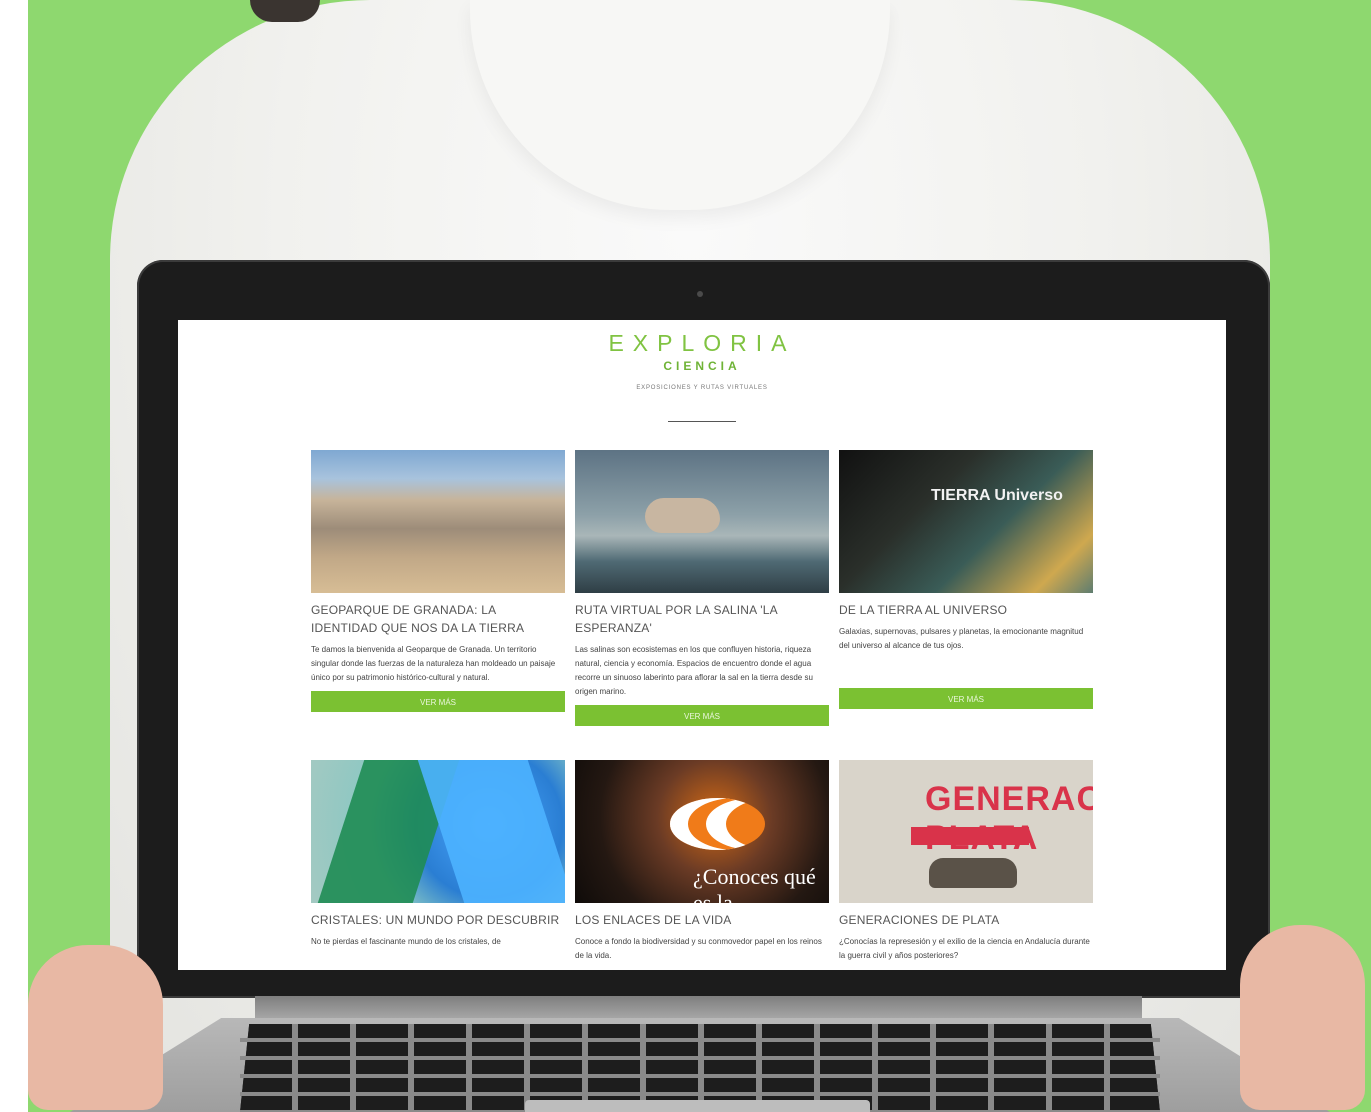  What do you see at coordinates (700, 1068) in the screenshot?
I see `keyboard-rows` at bounding box center [700, 1068].